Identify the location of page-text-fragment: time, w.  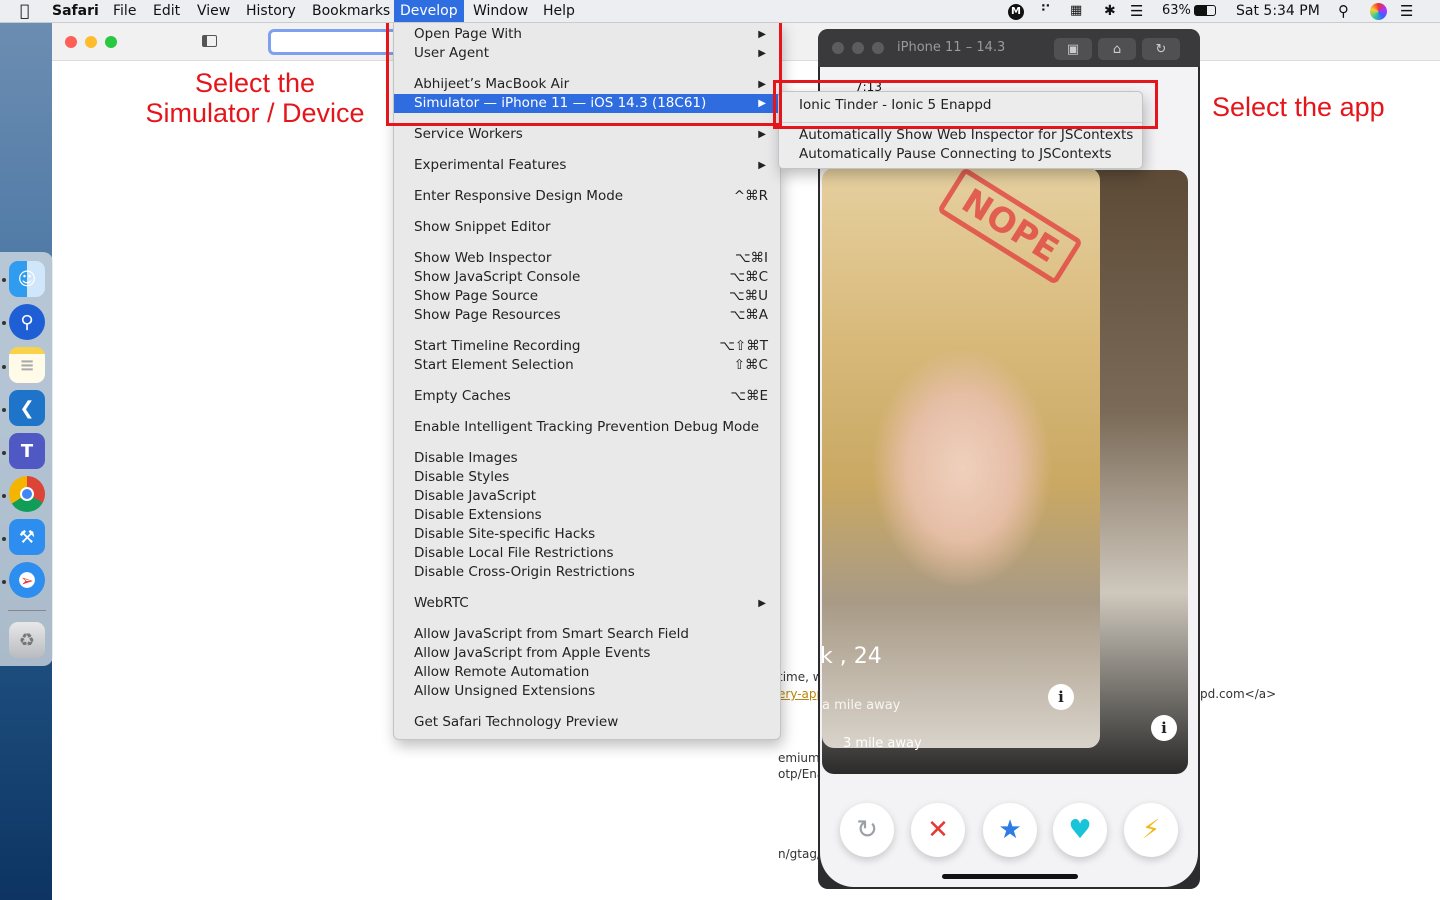
(800, 677).